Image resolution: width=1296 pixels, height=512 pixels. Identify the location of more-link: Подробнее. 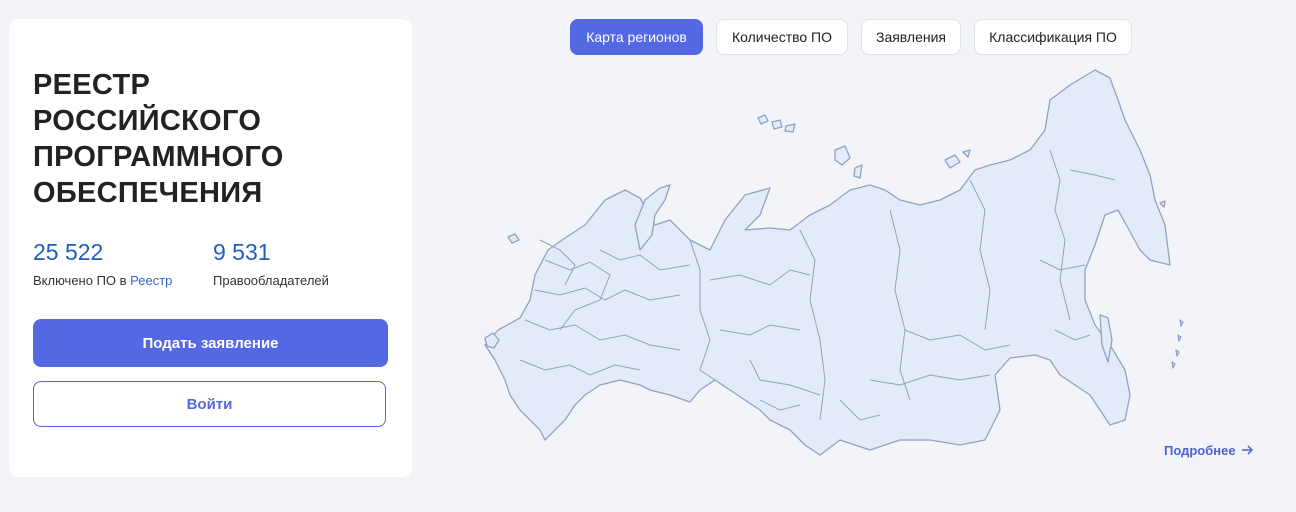
(1209, 450).